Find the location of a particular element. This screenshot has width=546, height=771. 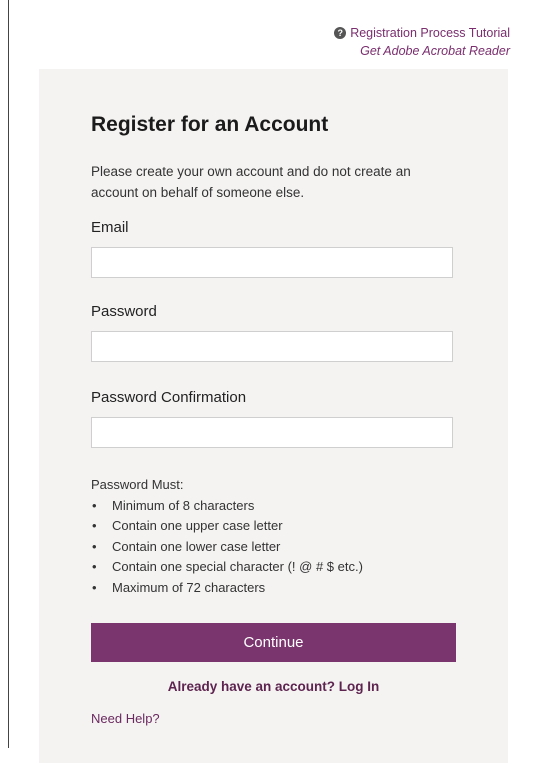

password-field is located at coordinates (272, 346).